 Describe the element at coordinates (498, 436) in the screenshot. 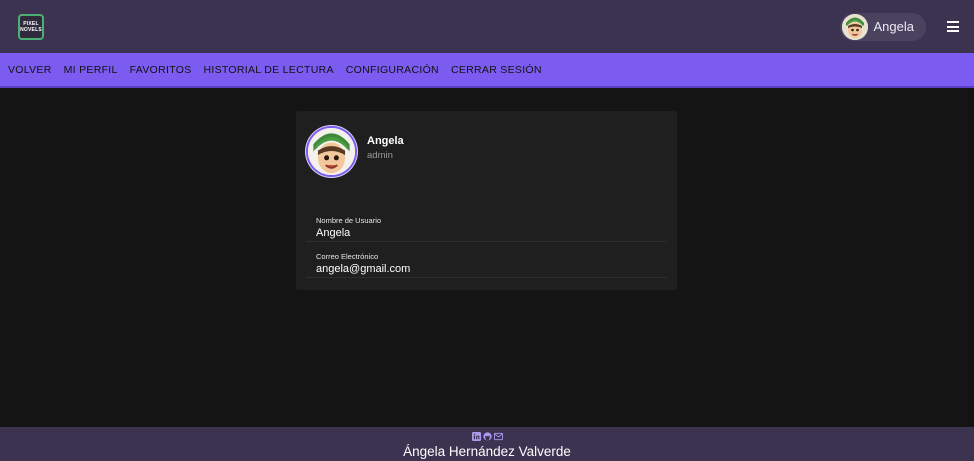

I see `mail-icon` at that location.